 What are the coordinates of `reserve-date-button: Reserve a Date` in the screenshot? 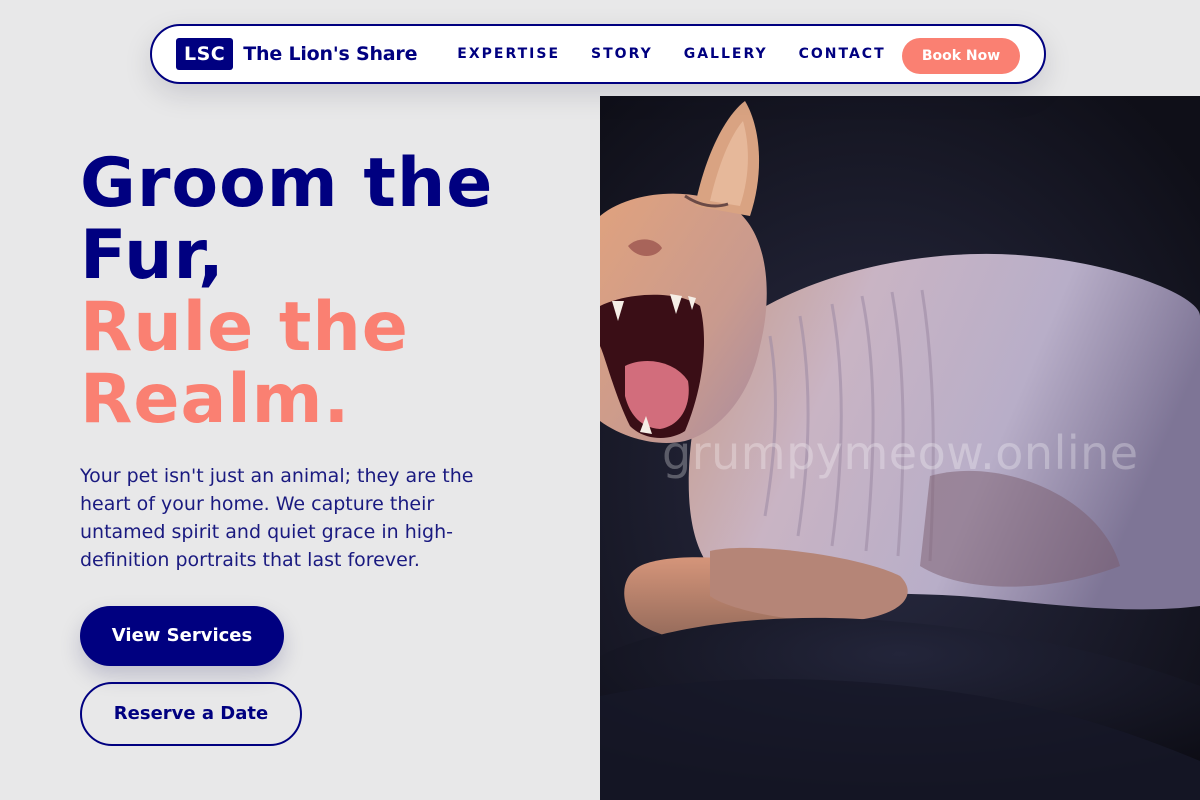 It's located at (191, 714).